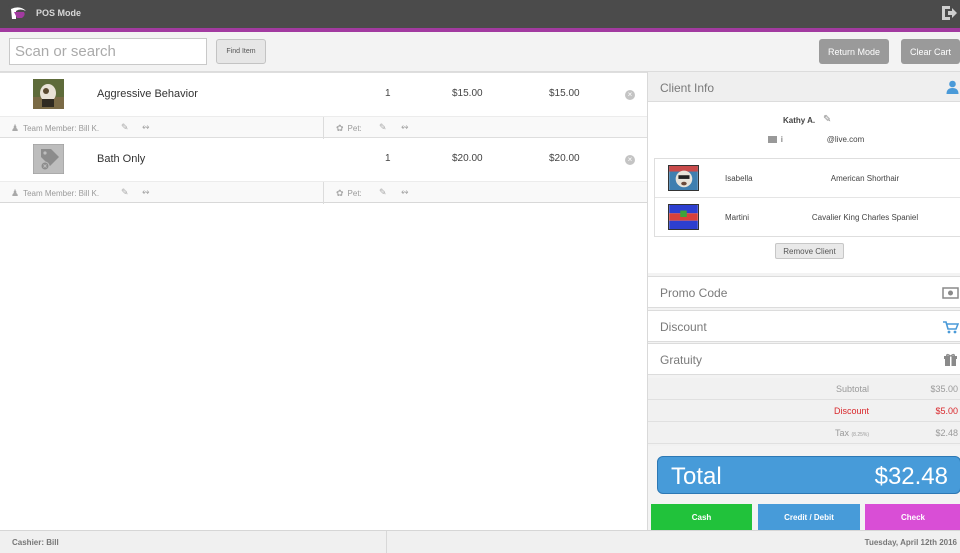 The width and height of the screenshot is (960, 553). What do you see at coordinates (804, 433) in the screenshot?
I see `tax-row: Tax (8.25%) $2.48` at bounding box center [804, 433].